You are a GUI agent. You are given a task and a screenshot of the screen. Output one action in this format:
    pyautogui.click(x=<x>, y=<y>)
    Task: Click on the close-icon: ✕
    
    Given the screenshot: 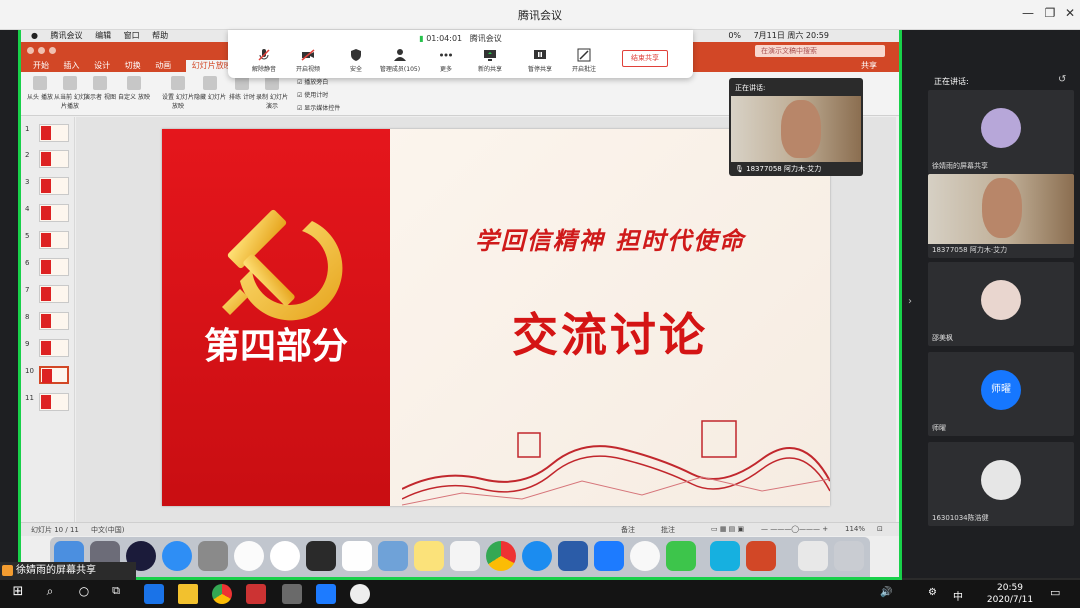 What is the action you would take?
    pyautogui.click(x=1070, y=13)
    